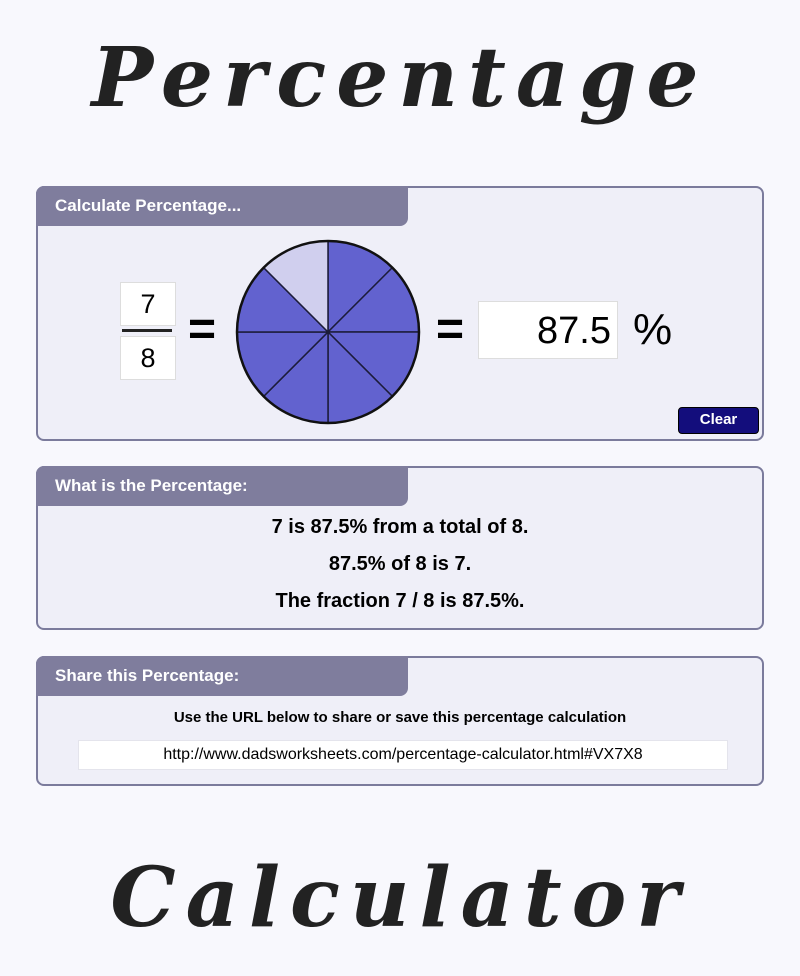  Describe the element at coordinates (222, 676) in the screenshot. I see `share-panel-header: Share this Percentage:` at that location.